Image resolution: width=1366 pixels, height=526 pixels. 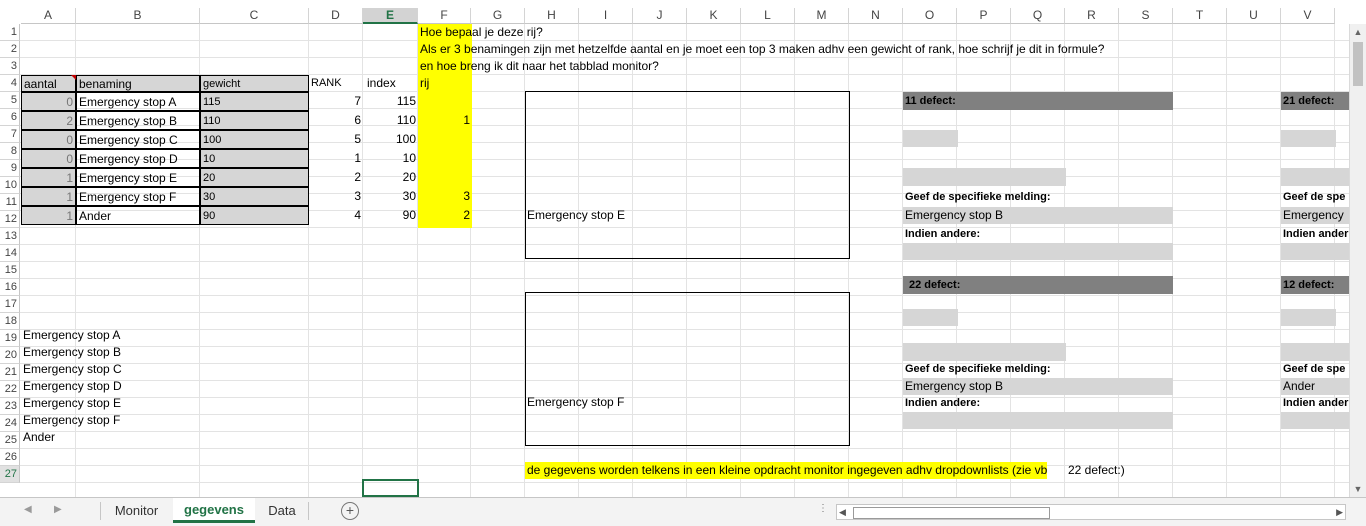 What do you see at coordinates (390, 488) in the screenshot?
I see `active-cell-selection` at bounding box center [390, 488].